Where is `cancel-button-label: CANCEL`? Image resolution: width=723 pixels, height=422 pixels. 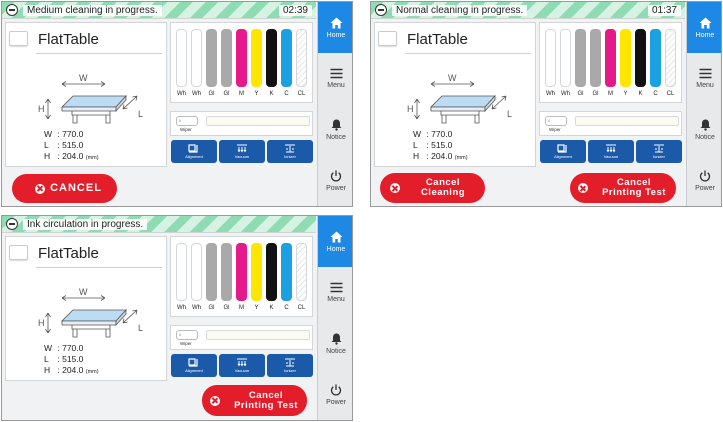
cancel-button-label: CANCEL is located at coordinates (76, 188).